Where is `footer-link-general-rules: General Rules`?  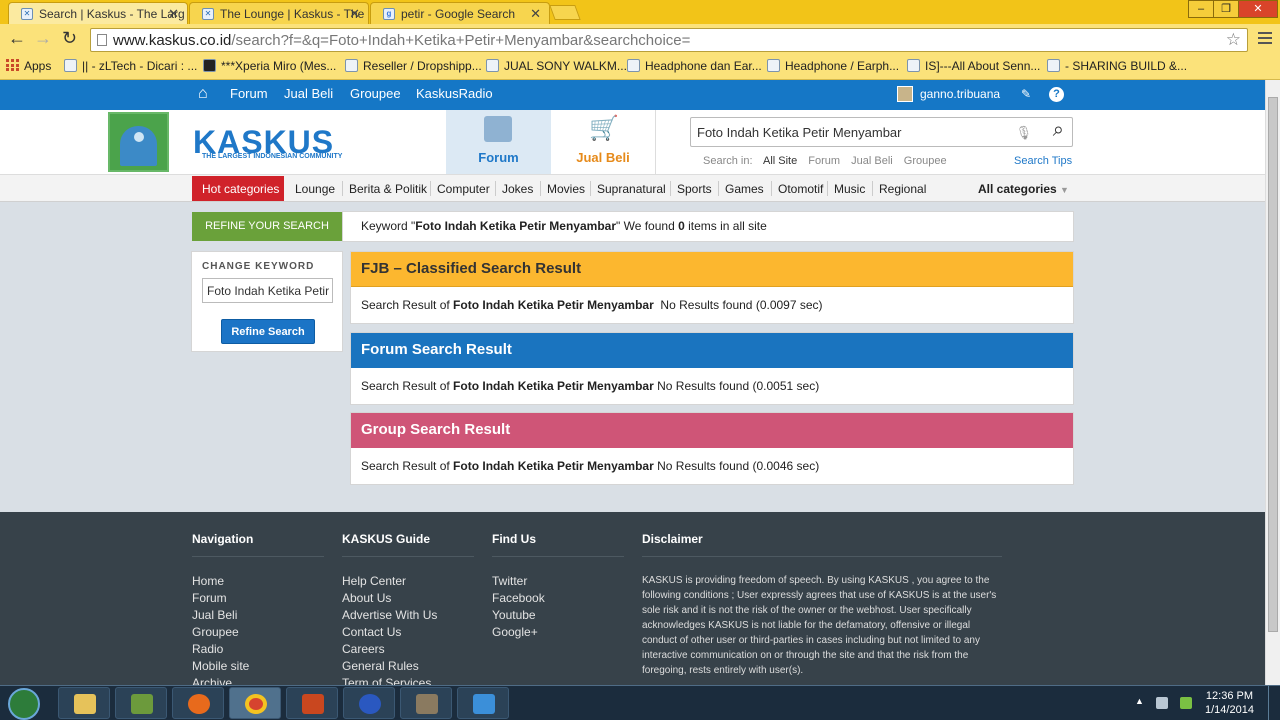 footer-link-general-rules: General Rules is located at coordinates (408, 666).